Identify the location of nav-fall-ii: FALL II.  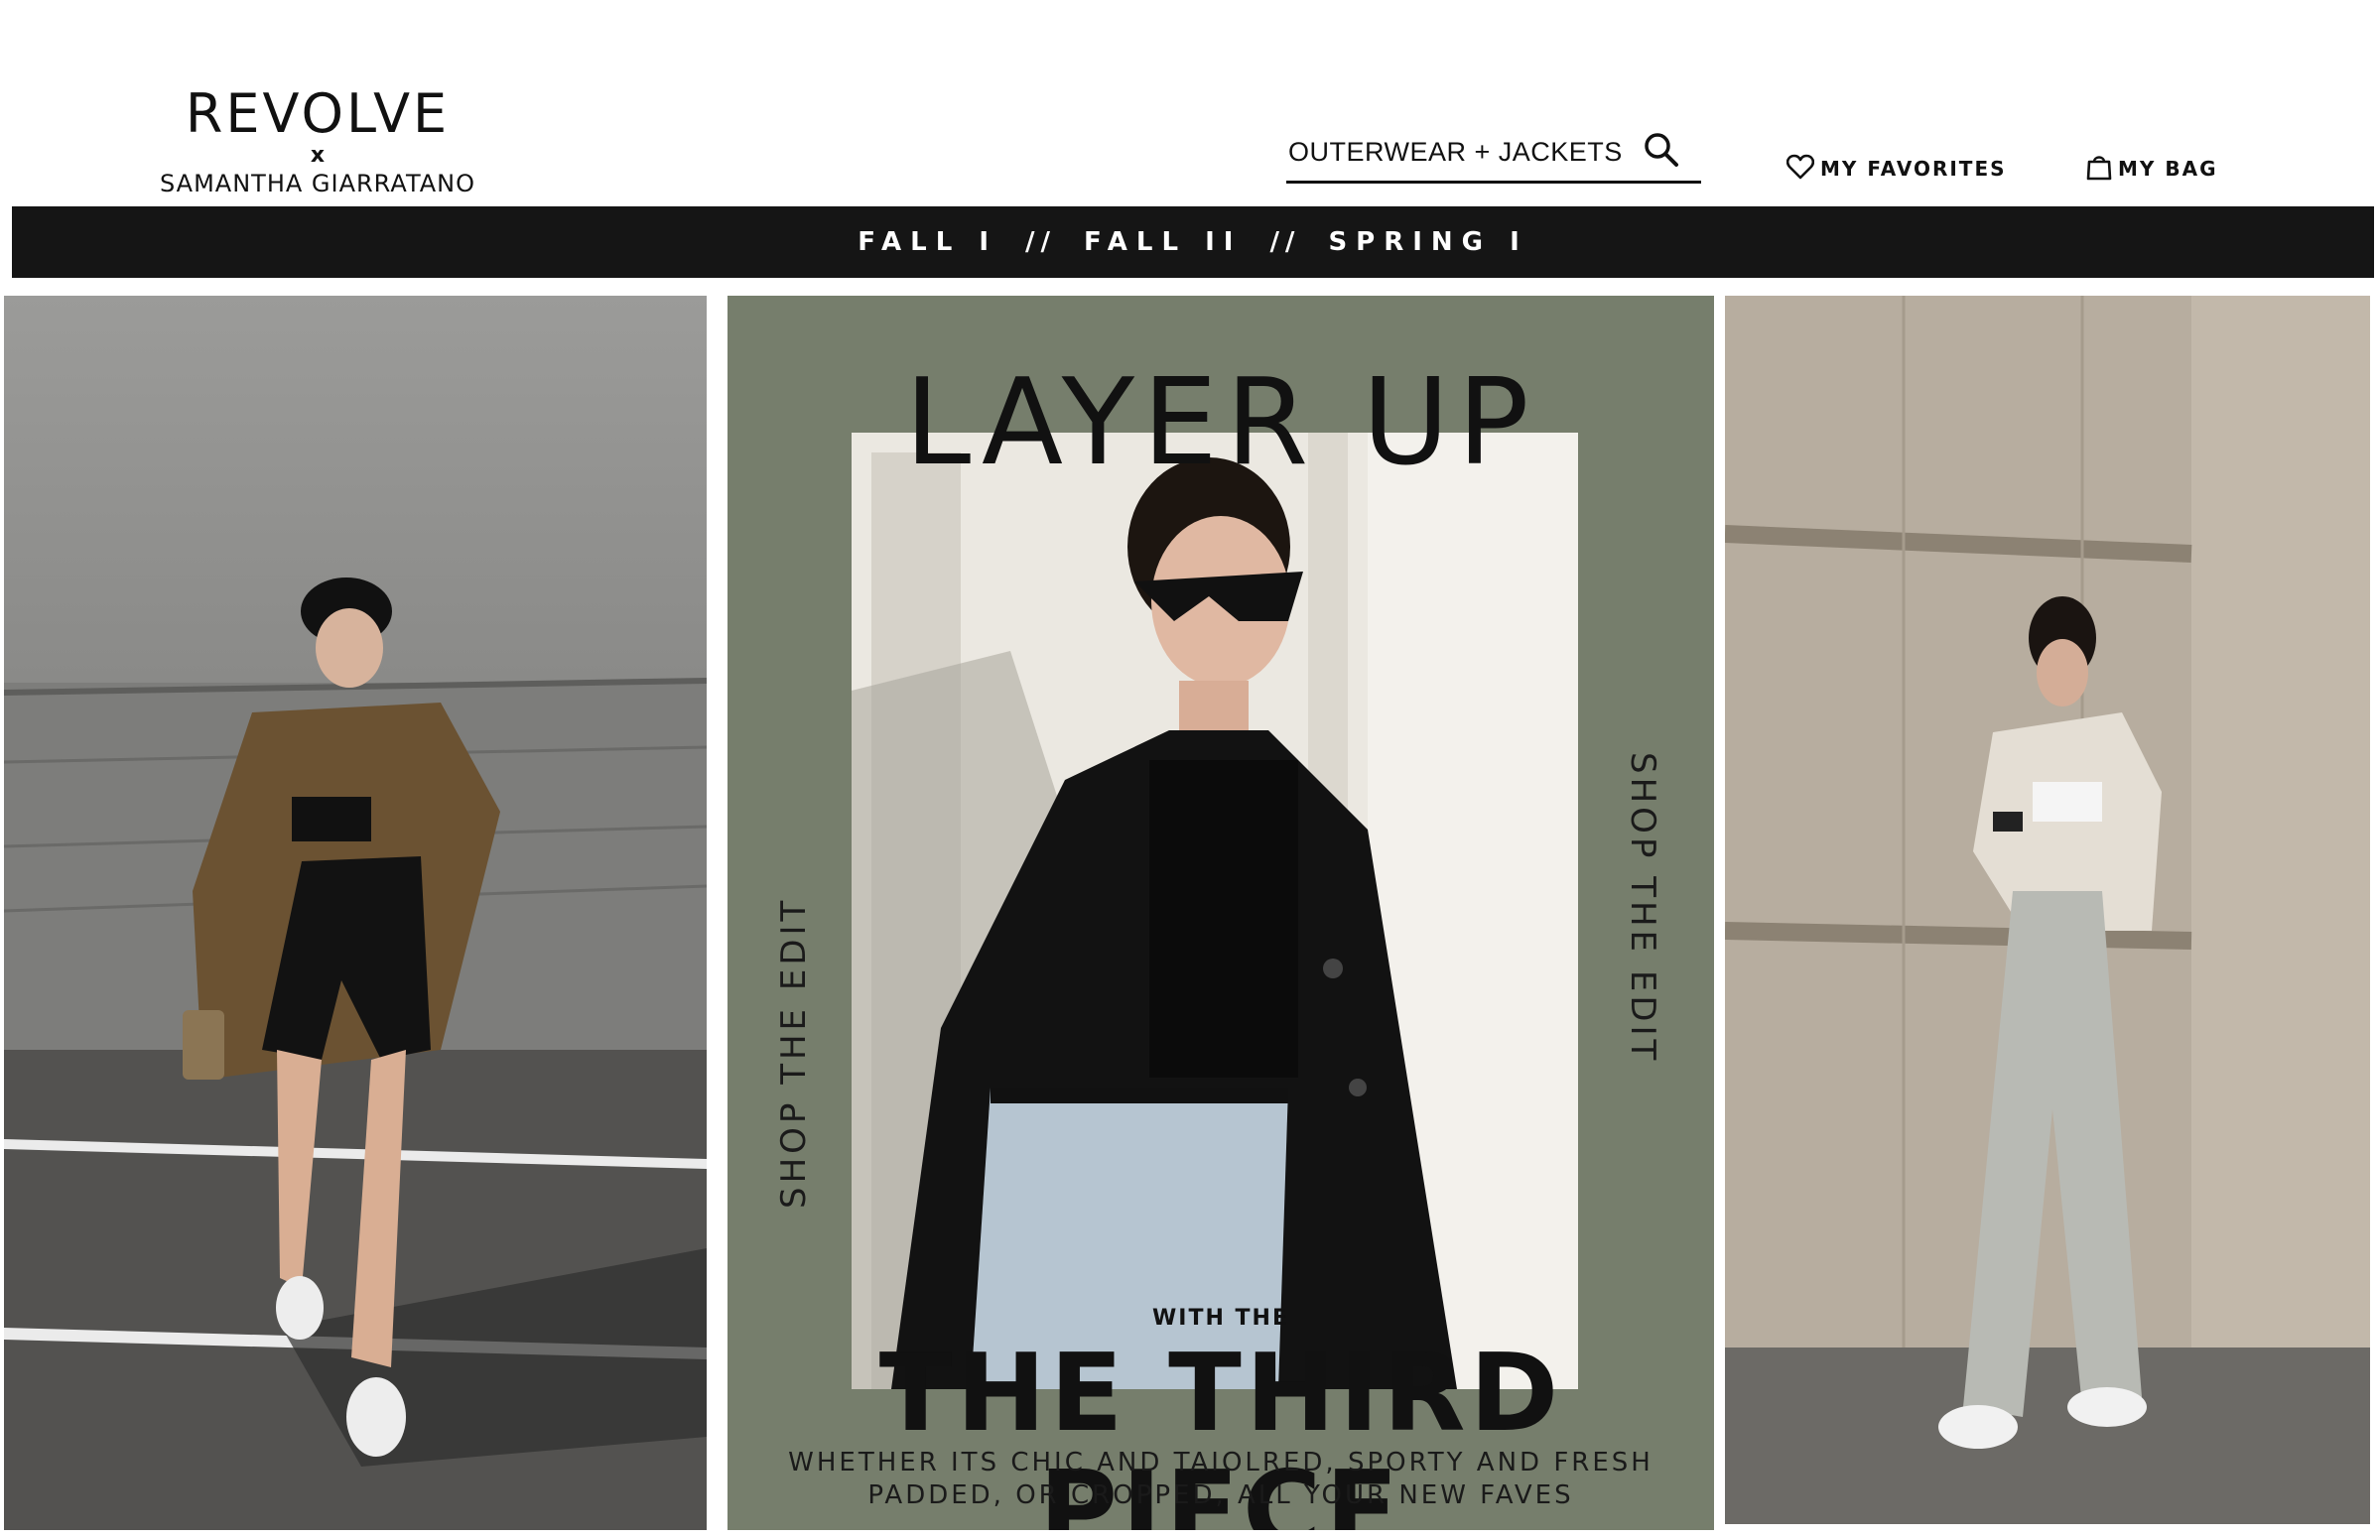
(1163, 242).